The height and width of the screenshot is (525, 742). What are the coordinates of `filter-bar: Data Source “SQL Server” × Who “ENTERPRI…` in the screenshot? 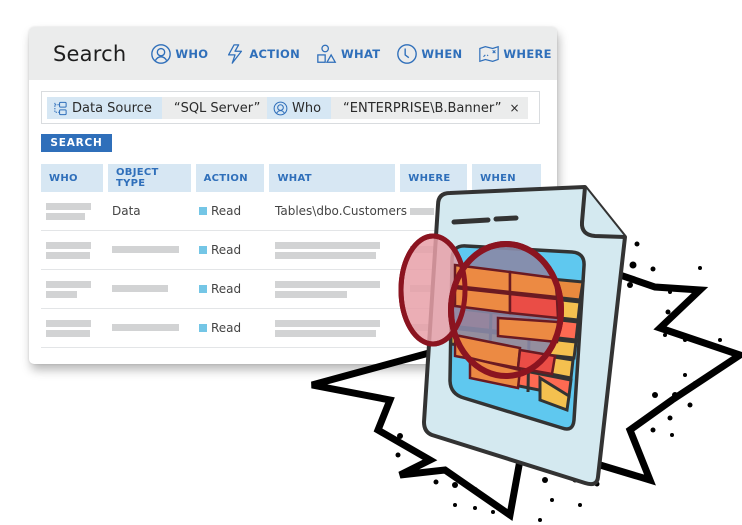 It's located at (290, 107).